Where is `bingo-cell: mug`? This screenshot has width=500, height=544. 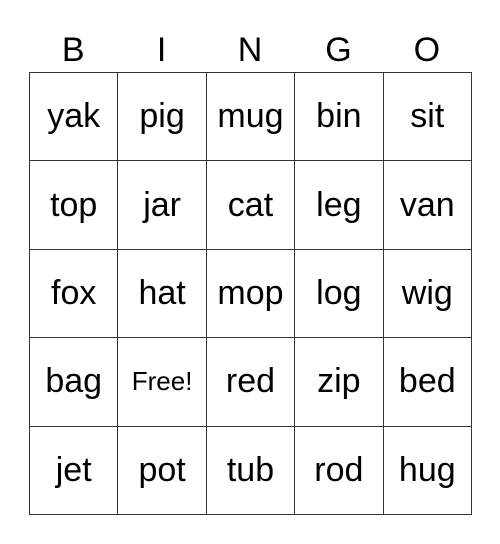 bingo-cell: mug is located at coordinates (250, 116).